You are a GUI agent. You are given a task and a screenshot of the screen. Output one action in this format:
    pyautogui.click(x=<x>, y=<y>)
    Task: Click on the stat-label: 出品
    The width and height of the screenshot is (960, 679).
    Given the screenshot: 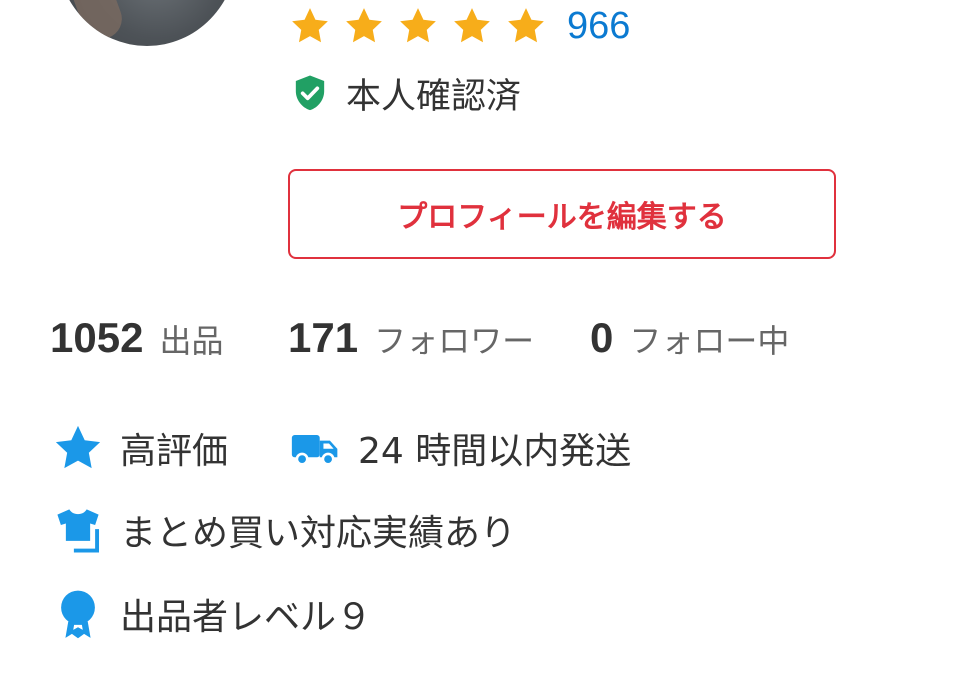 What is the action you would take?
    pyautogui.click(x=191, y=341)
    